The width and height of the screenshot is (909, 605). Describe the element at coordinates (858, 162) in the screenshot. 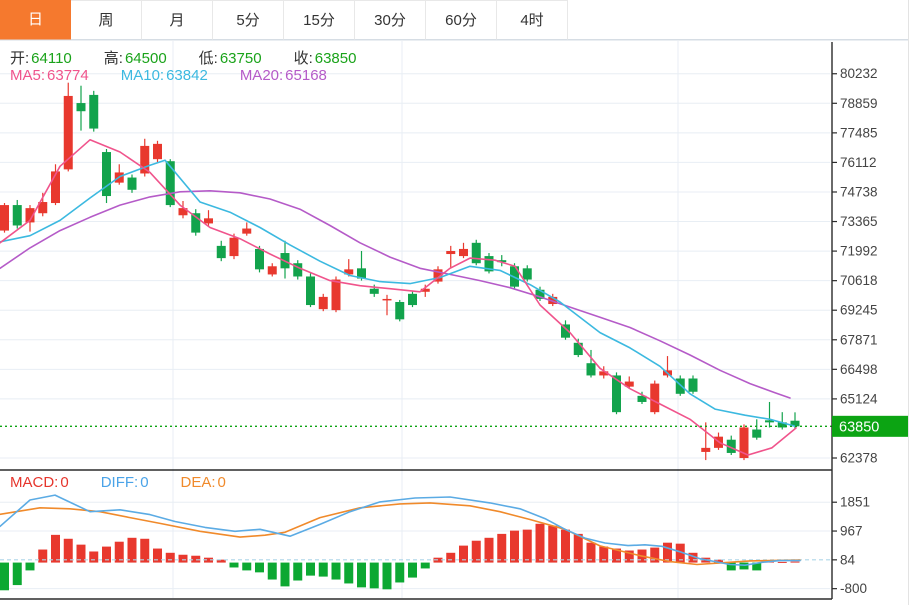

I see `price-axis-label: 76112` at that location.